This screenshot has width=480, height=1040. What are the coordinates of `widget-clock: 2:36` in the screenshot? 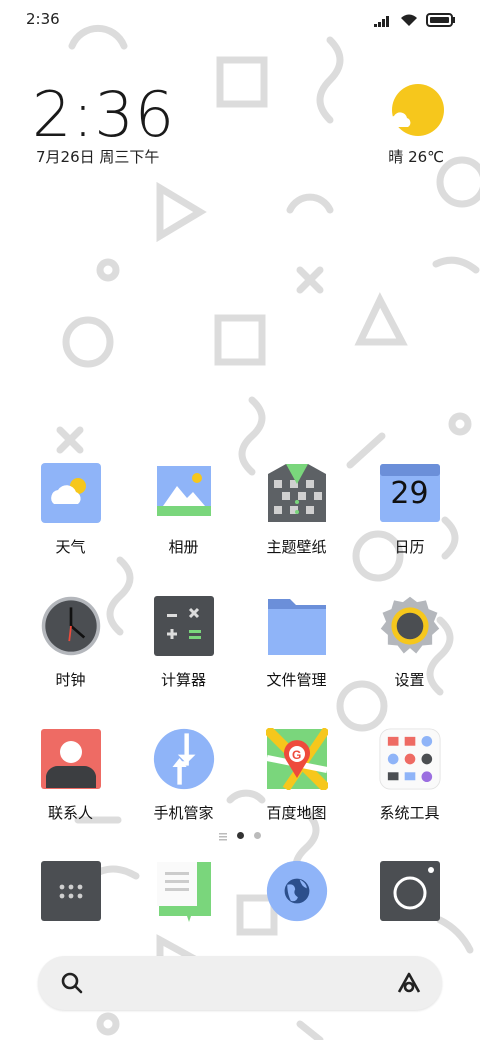 It's located at (103, 114).